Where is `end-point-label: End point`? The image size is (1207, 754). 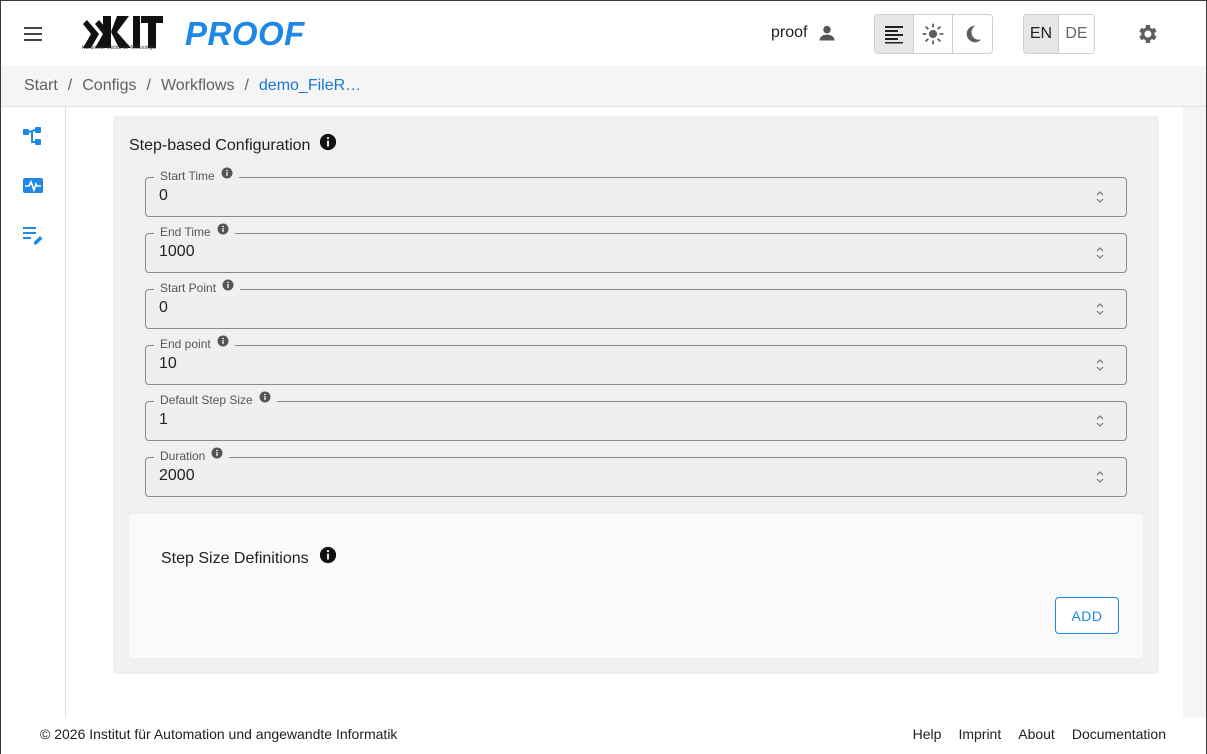 end-point-label: End point is located at coordinates (194, 343).